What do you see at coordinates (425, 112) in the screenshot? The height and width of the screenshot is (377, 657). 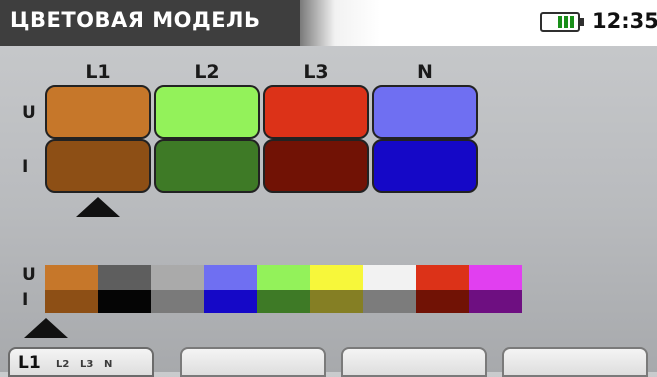 I see `swatch-u-n` at bounding box center [425, 112].